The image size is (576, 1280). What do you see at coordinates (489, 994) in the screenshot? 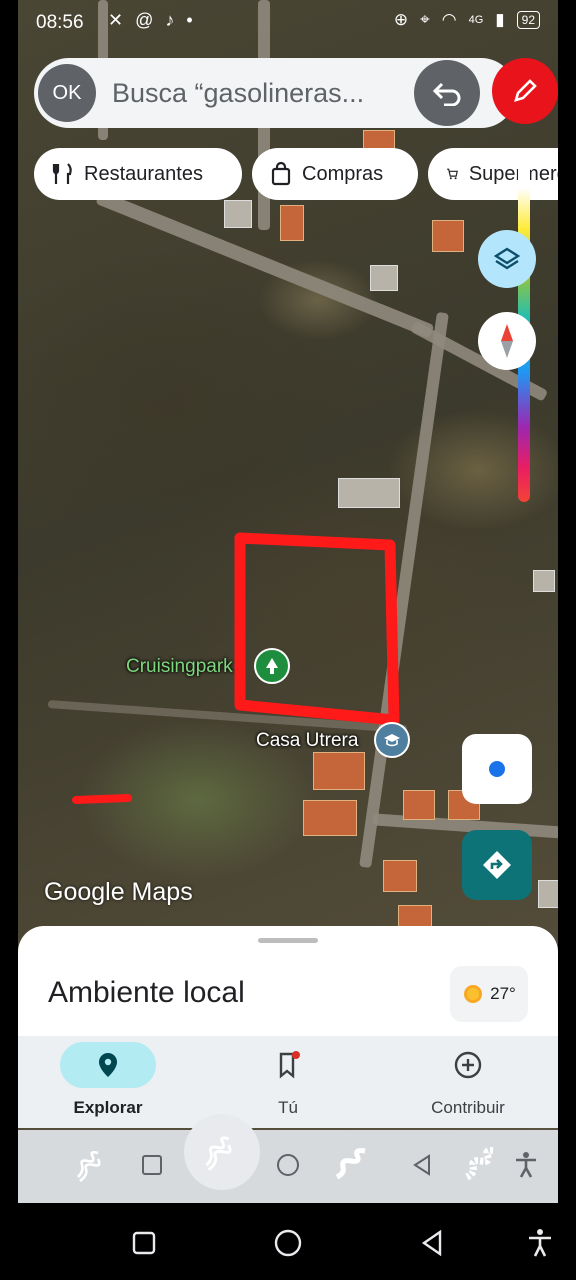
I see `weather-chip: 27°` at bounding box center [489, 994].